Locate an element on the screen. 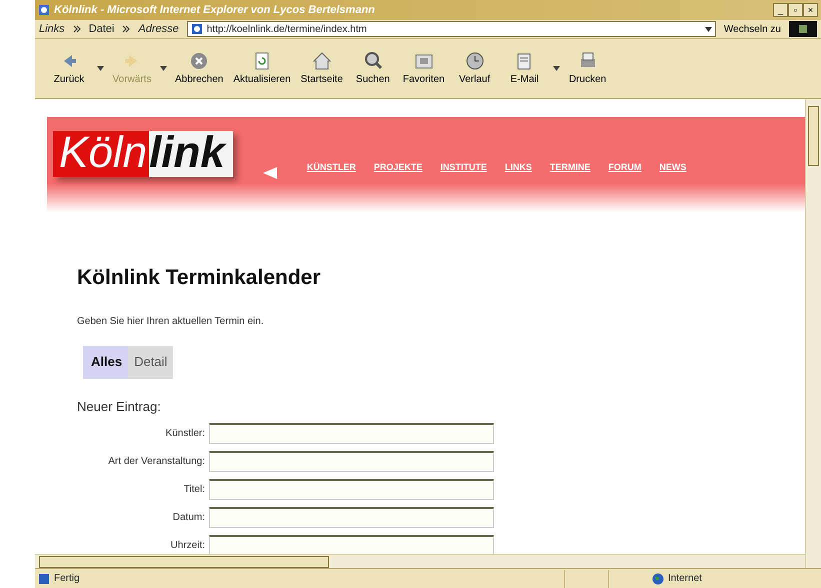  links-label: Links is located at coordinates (52, 29).